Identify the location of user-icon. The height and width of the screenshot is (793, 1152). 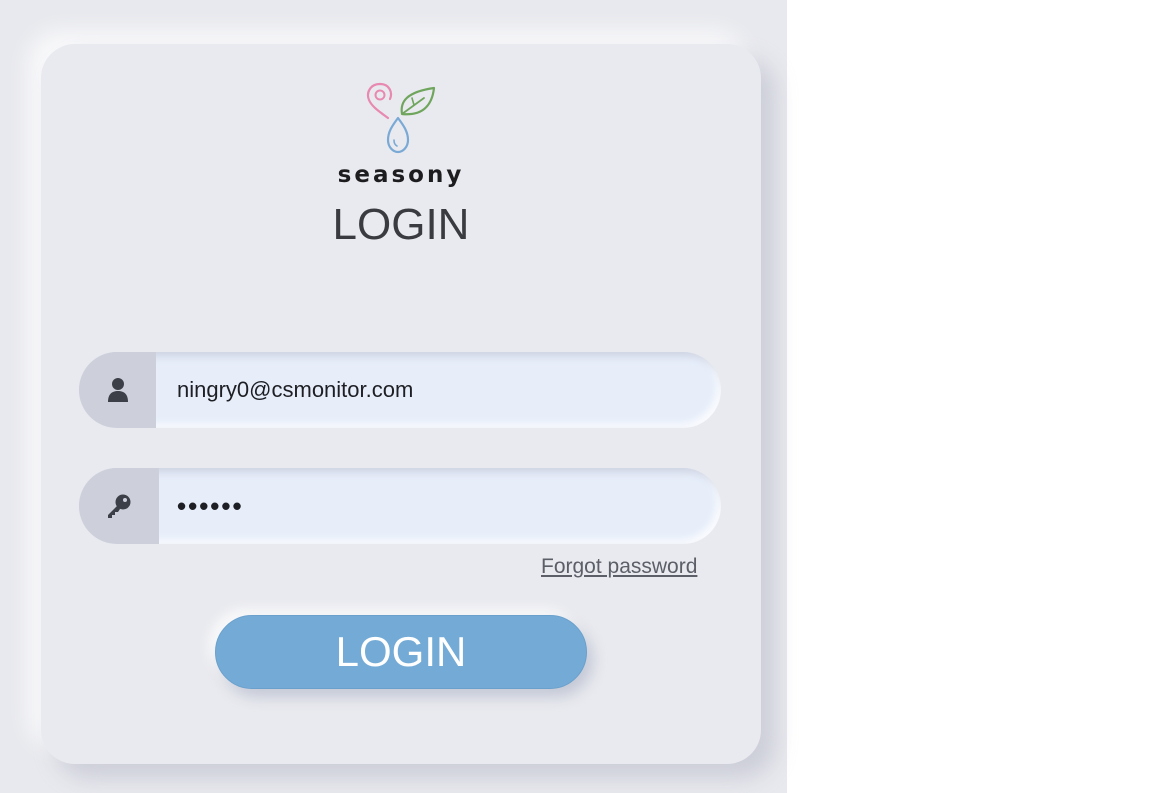
(117, 390).